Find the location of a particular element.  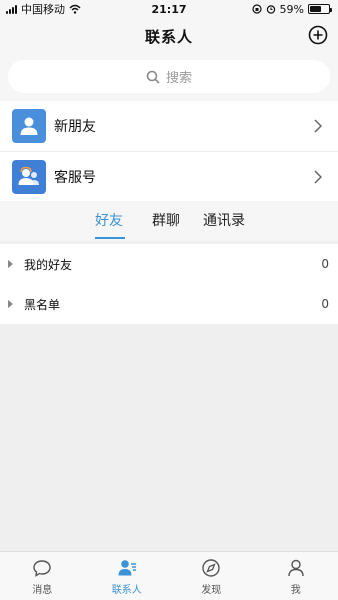

battery-icon is located at coordinates (320, 9).